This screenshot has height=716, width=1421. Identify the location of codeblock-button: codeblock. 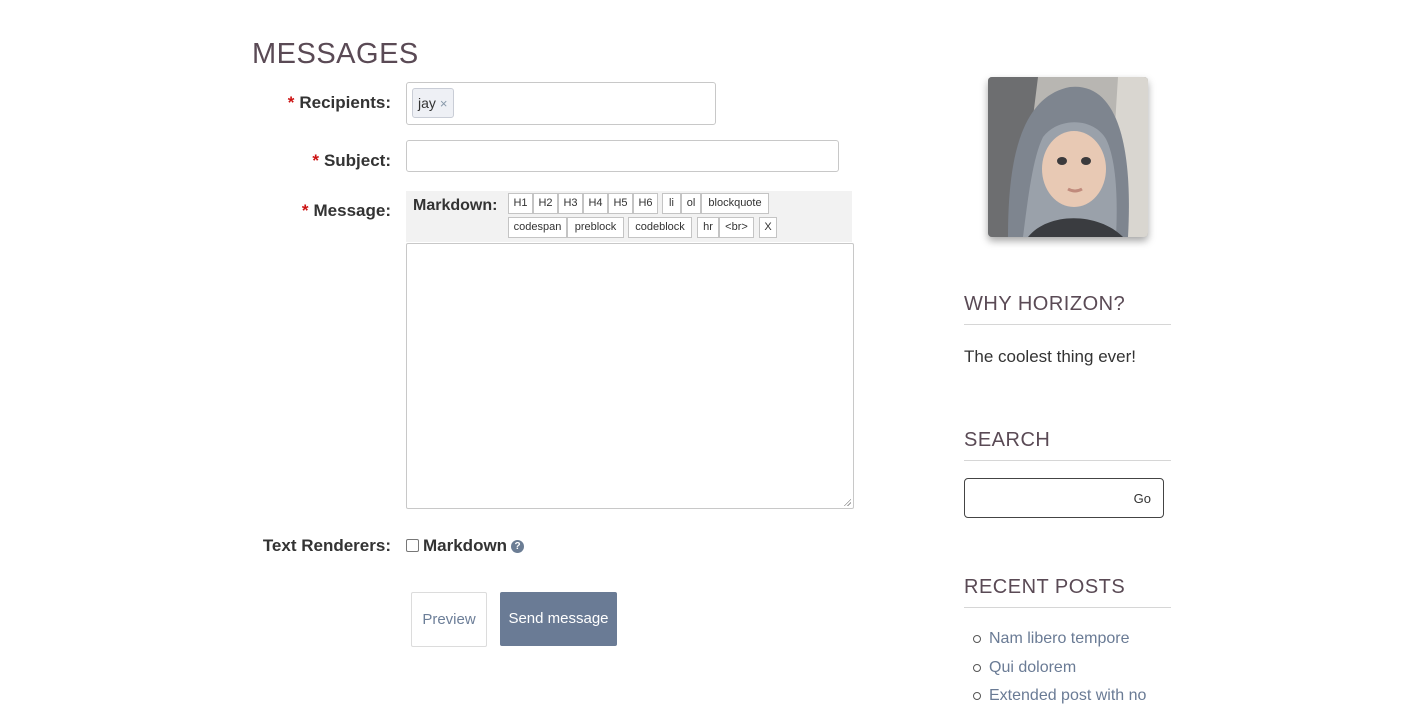
(660, 227).